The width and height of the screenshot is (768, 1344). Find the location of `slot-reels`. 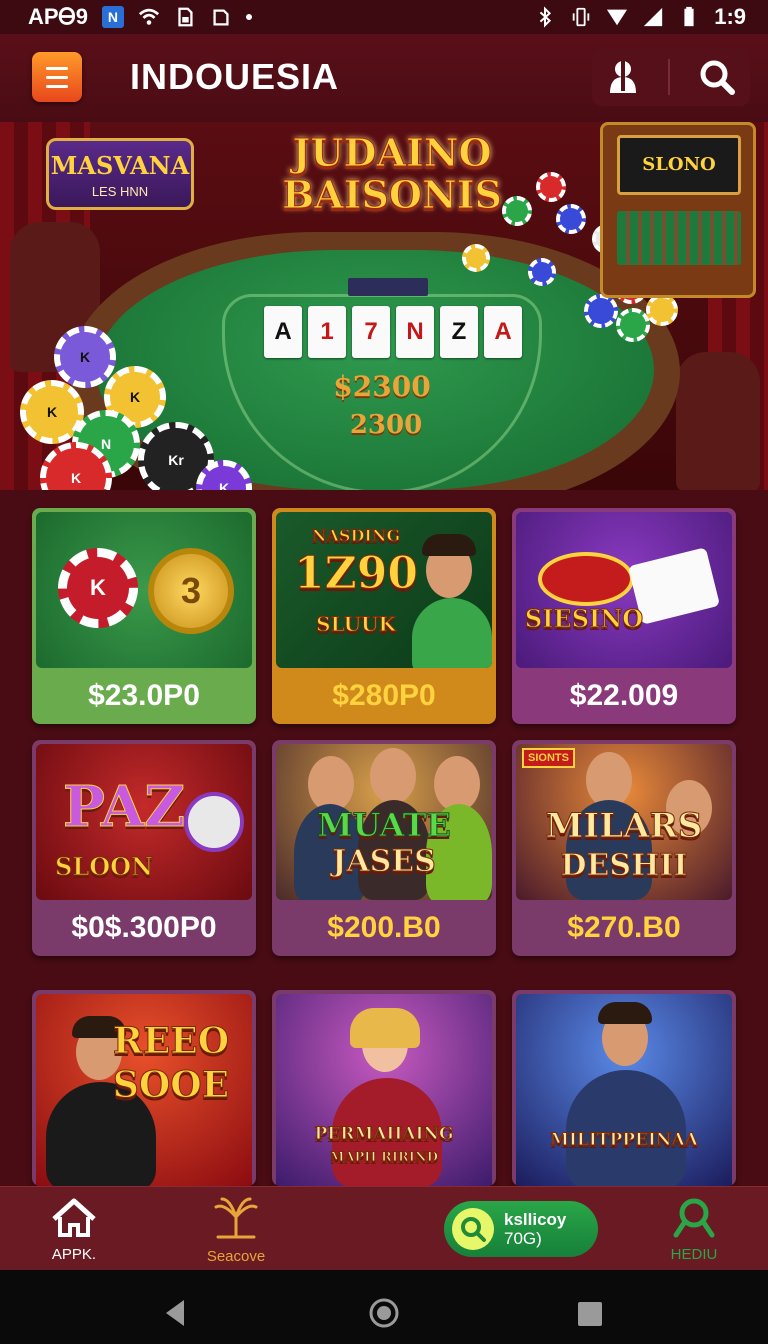

slot-reels is located at coordinates (679, 238).